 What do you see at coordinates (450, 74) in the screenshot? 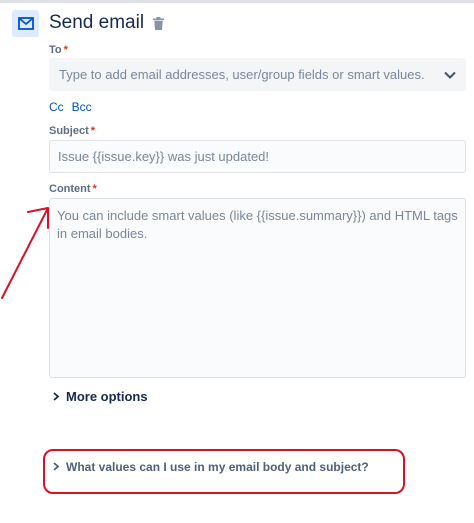
I see `chevron-down-icon` at bounding box center [450, 74].